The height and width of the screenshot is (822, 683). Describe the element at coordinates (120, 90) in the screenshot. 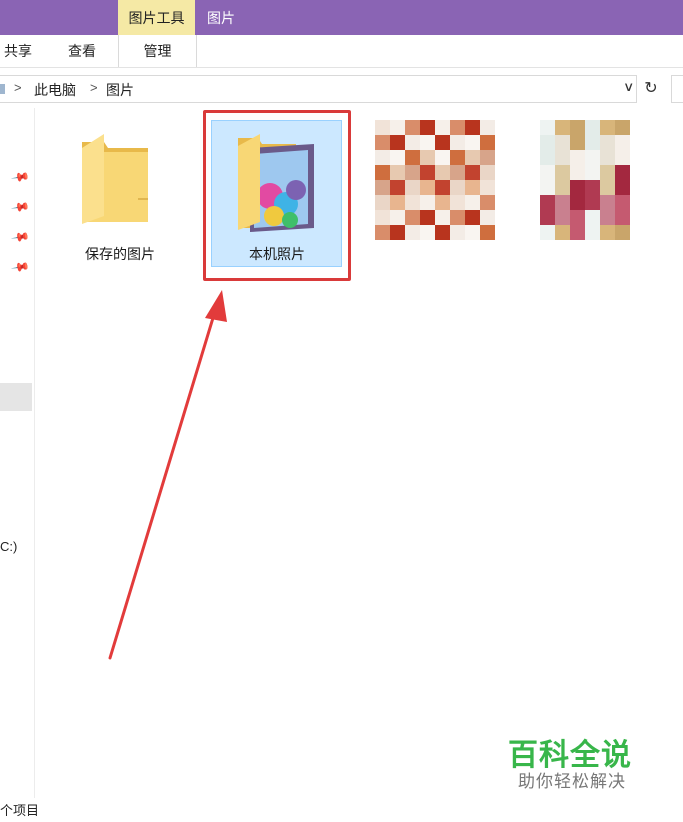

I see `breadcrumb-pictures: 图片` at that location.